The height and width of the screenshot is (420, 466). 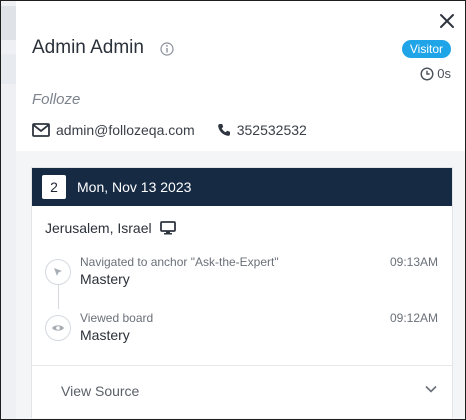 I want to click on contact-info: admin@follozeqa.com 352532532, so click(x=180, y=130).